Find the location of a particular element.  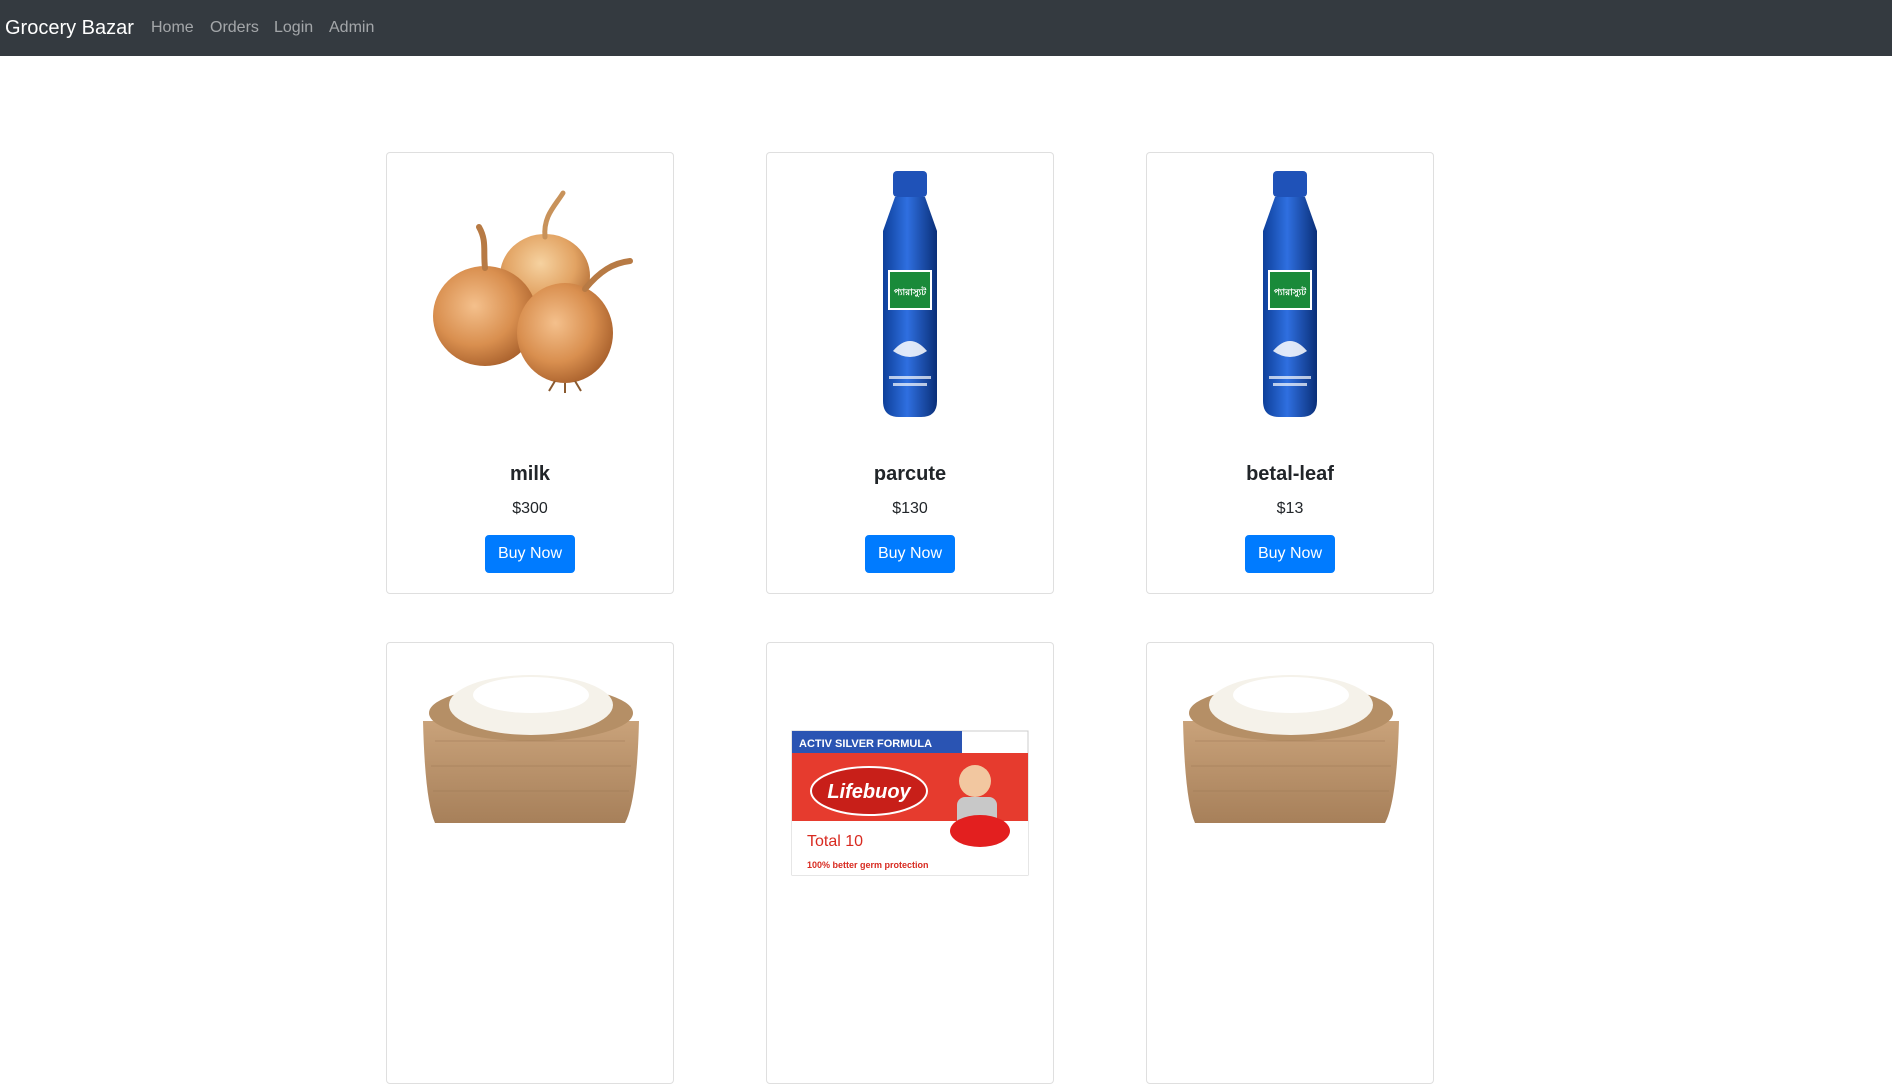

soap-brand-text: Lifebuoy is located at coordinates (869, 792).